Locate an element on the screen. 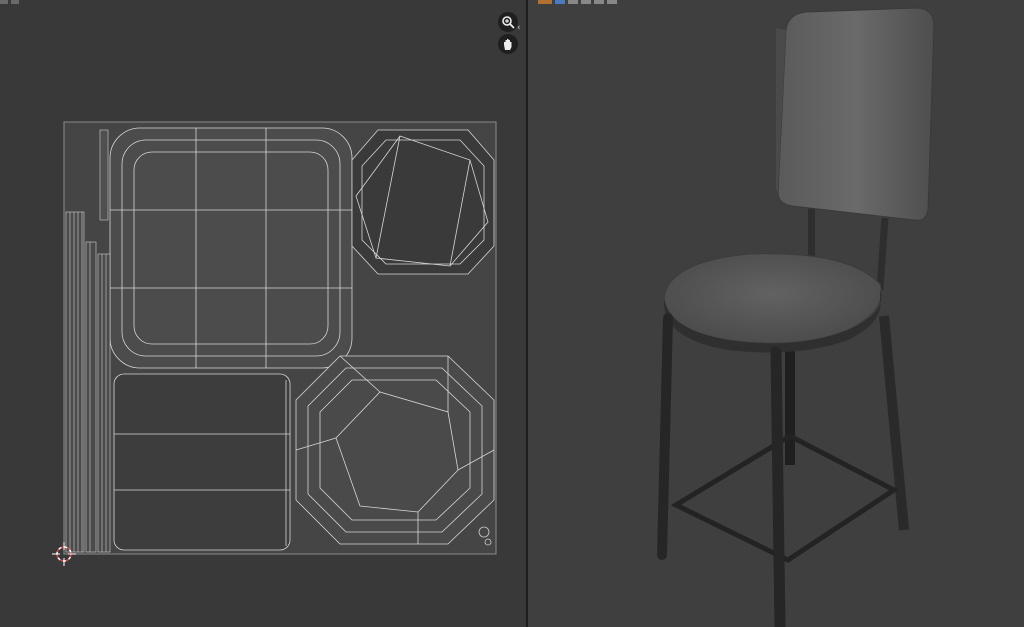  uv-island-seat-bottom is located at coordinates (395, 450).